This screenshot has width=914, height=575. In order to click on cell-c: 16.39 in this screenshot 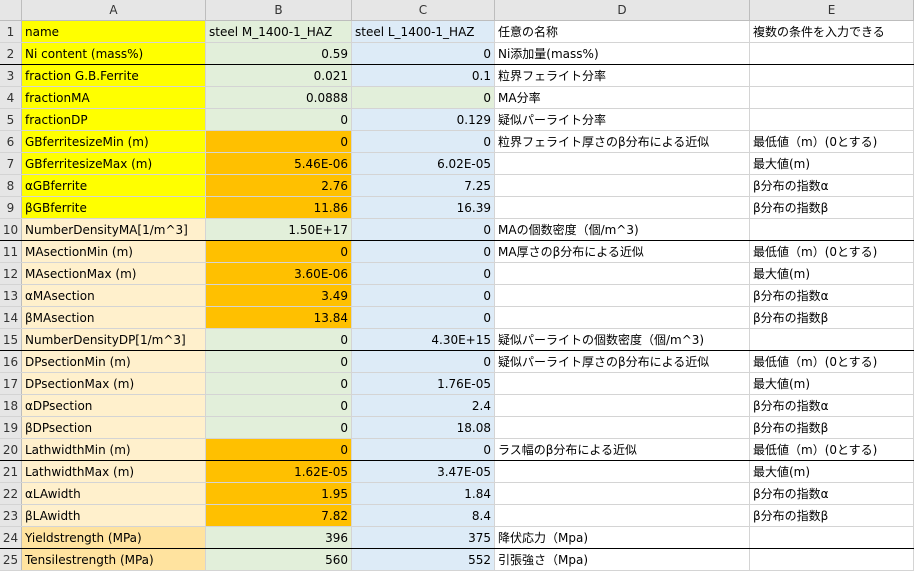, I will do `click(423, 207)`.